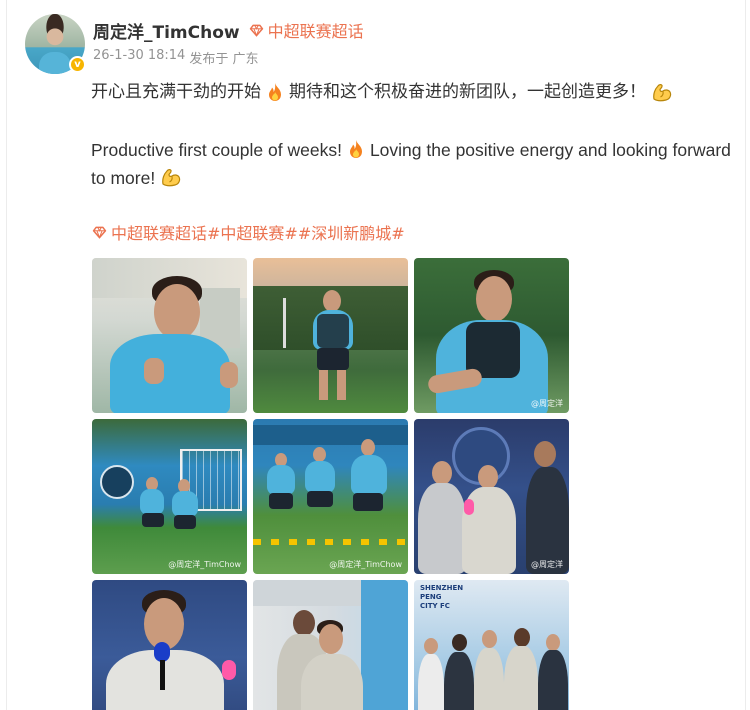 The width and height of the screenshot is (750, 710). I want to click on photo-interview-mic, so click(169, 645).